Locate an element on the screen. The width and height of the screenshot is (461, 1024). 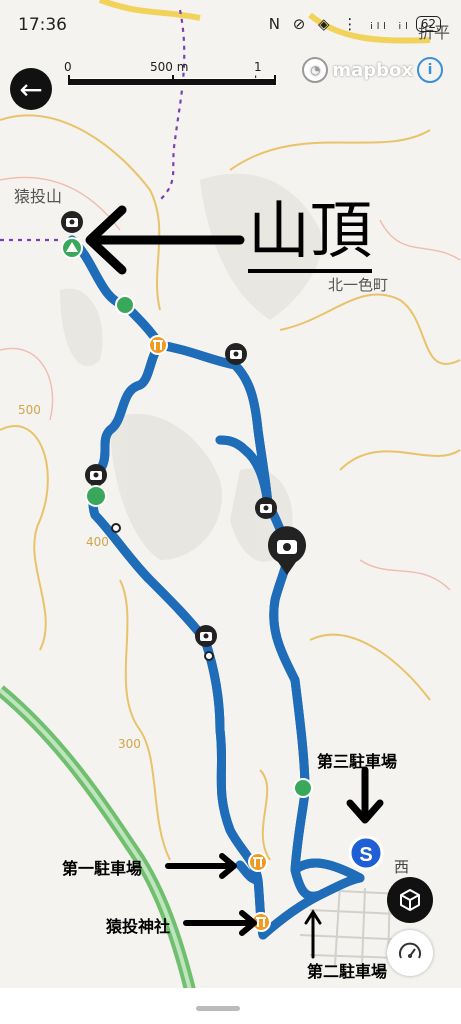
svg-text: S is located at coordinates (365, 855).